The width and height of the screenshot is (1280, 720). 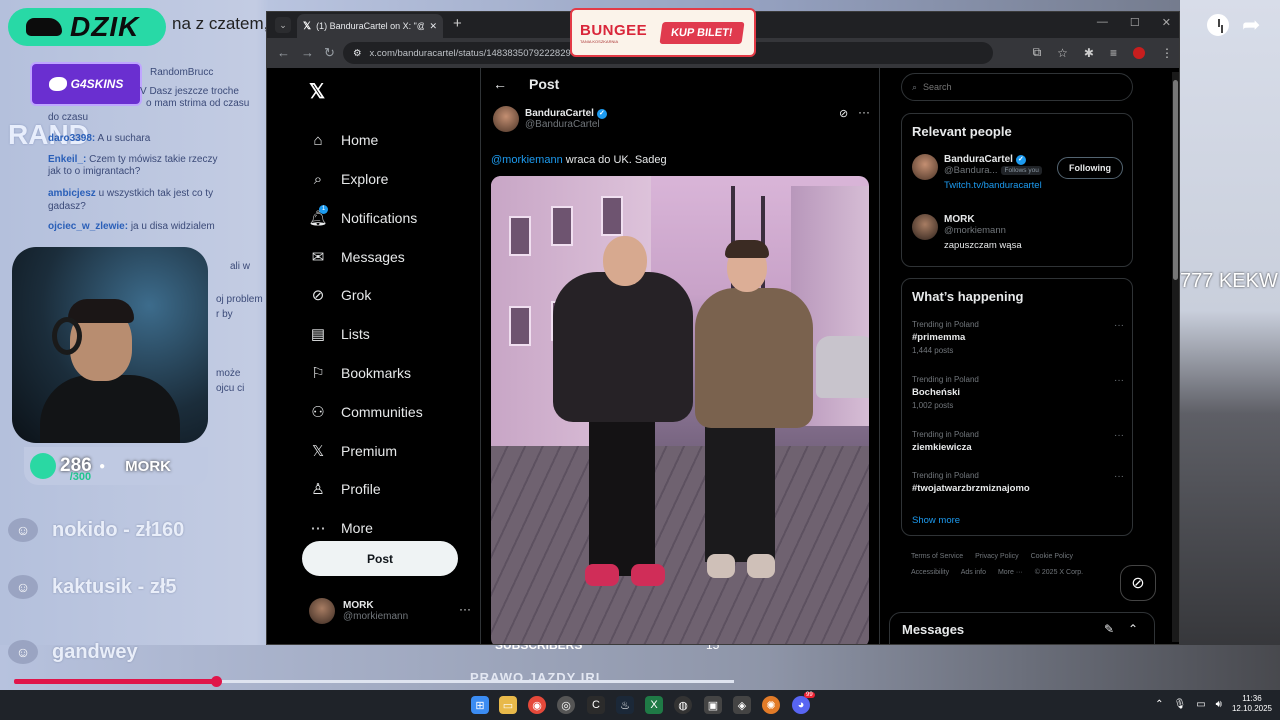 What do you see at coordinates (843, 113) in the screenshot?
I see `grok-explain-icon: ⊘` at bounding box center [843, 113].